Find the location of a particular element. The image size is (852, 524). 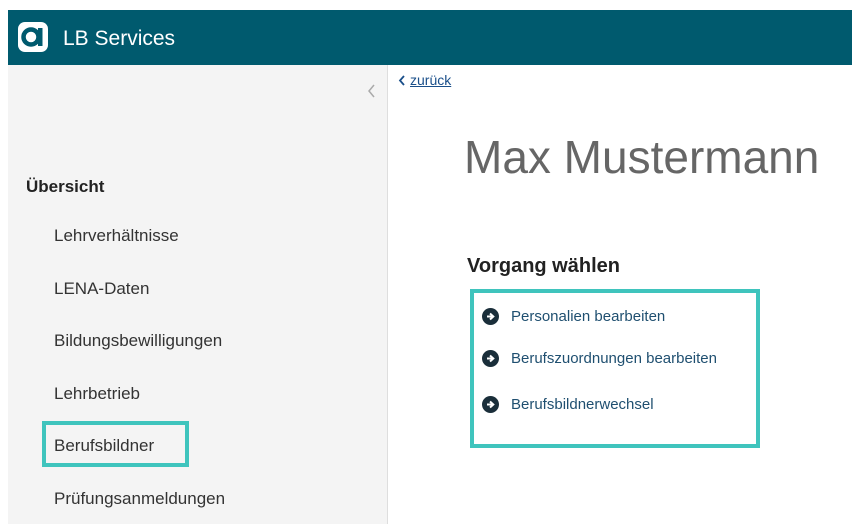

sidebar-item-lehrbetrieb: Lehrbetrieb is located at coordinates (97, 394).